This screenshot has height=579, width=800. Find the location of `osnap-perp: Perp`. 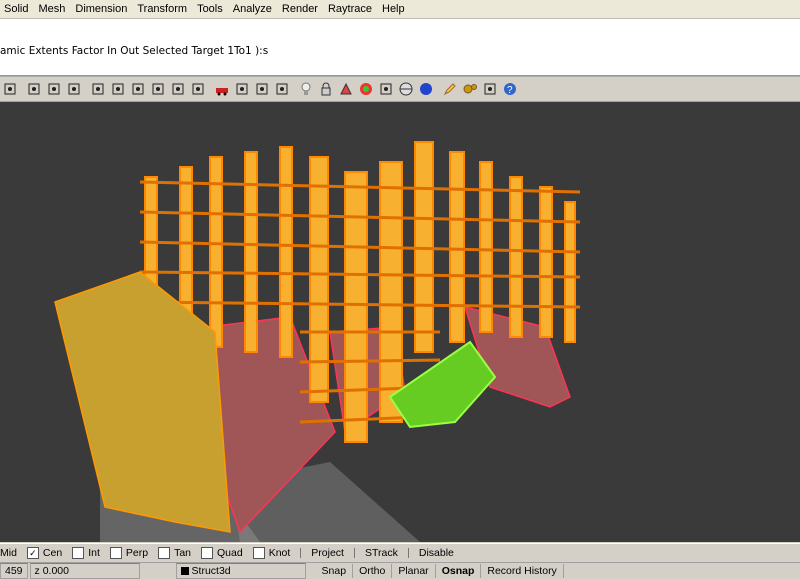

osnap-perp: Perp is located at coordinates (129, 553).